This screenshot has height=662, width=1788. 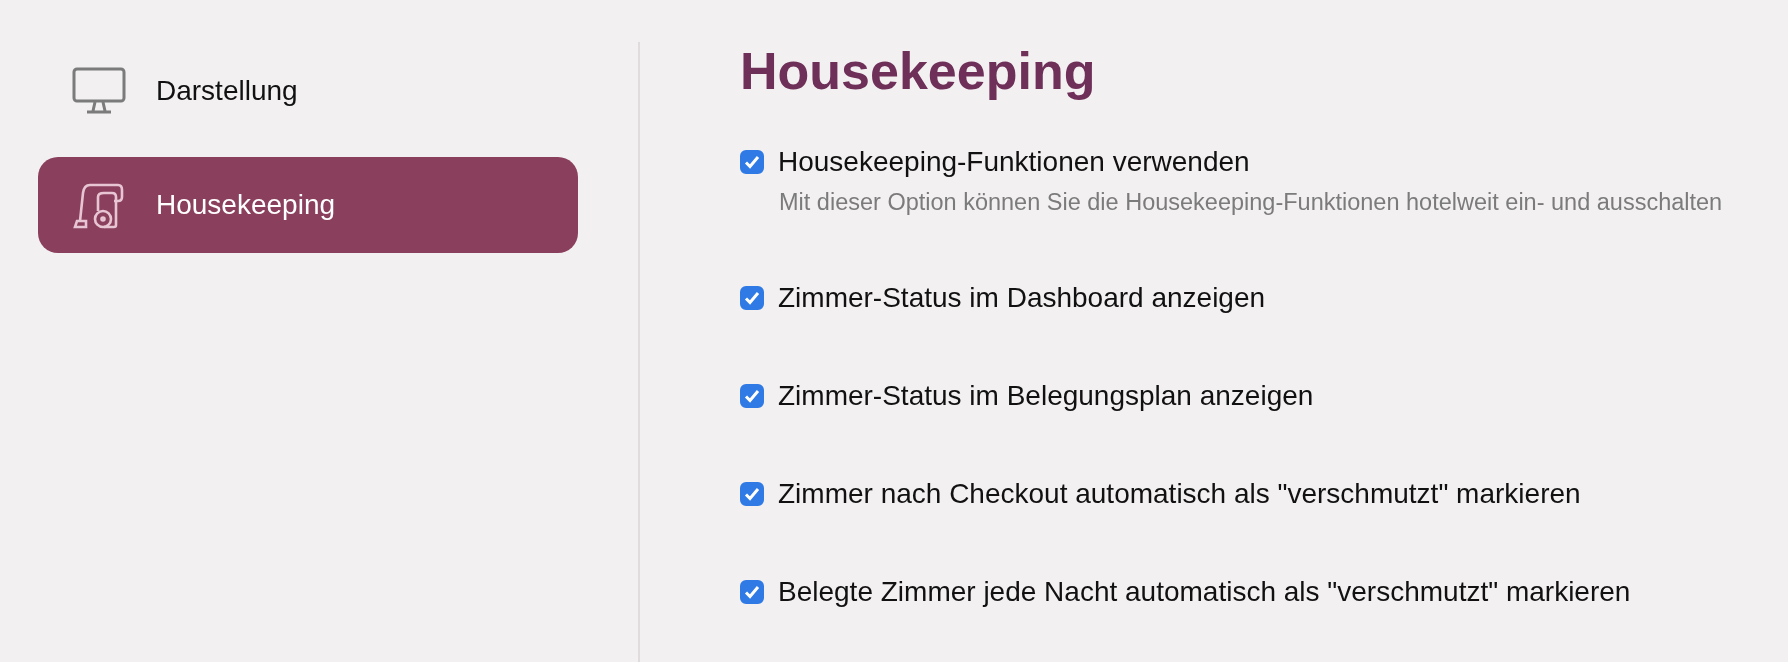 I want to click on option-label: Zimmer nach Checkout automatisch als "verschmutzt" markieren, so click(x=1179, y=494).